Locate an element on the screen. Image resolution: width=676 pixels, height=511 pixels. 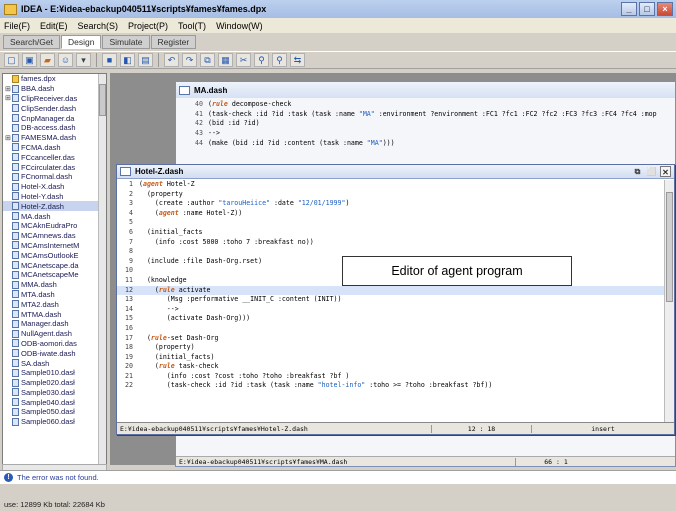
file-tree-item: CnpManager.da is located at coordinates (54, 118).